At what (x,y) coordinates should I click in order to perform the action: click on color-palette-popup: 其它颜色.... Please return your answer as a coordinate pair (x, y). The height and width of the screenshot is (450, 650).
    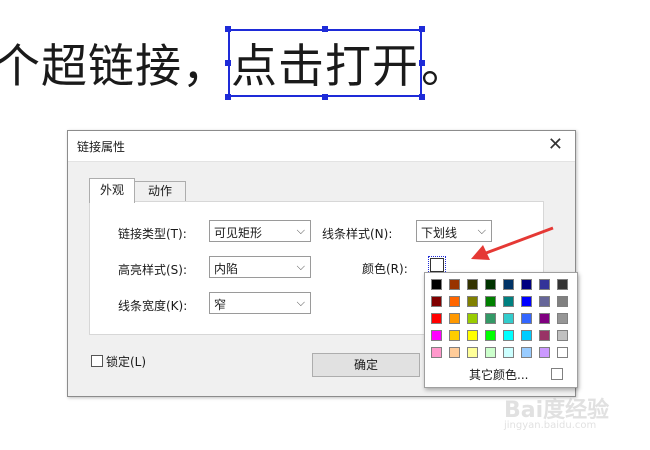
    Looking at the image, I should click on (501, 330).